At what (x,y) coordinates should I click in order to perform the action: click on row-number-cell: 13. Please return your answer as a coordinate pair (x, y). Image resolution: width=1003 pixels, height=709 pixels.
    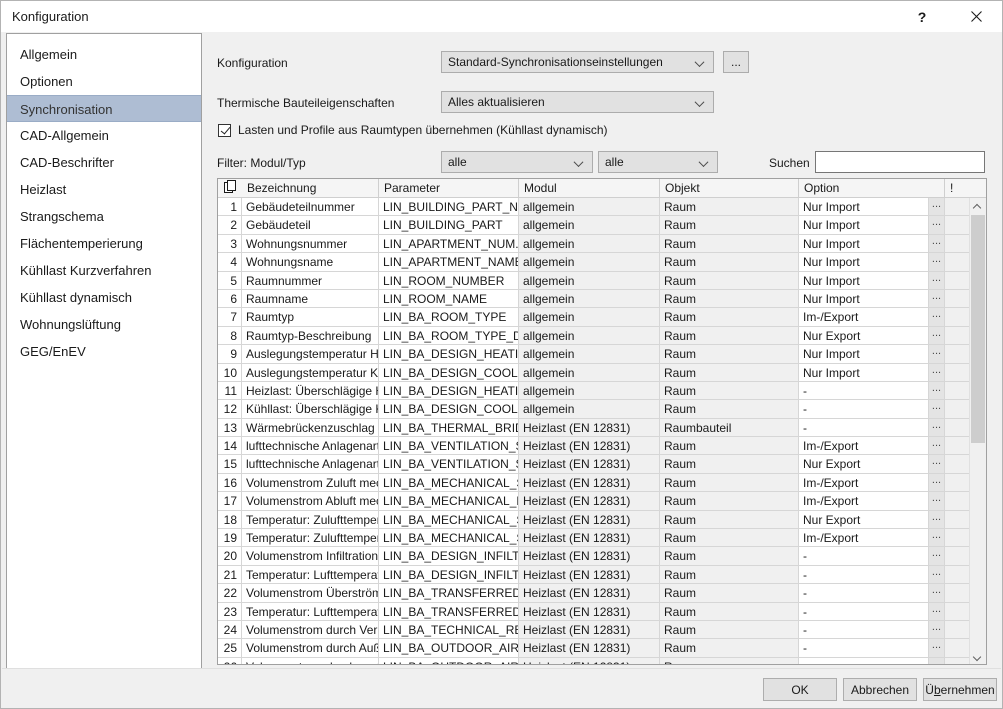
    Looking at the image, I should click on (230, 428).